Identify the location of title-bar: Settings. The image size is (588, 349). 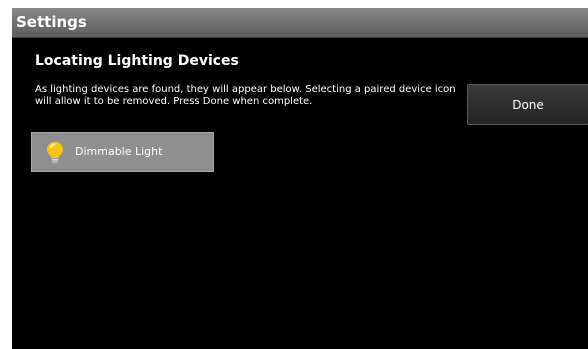
(300, 23).